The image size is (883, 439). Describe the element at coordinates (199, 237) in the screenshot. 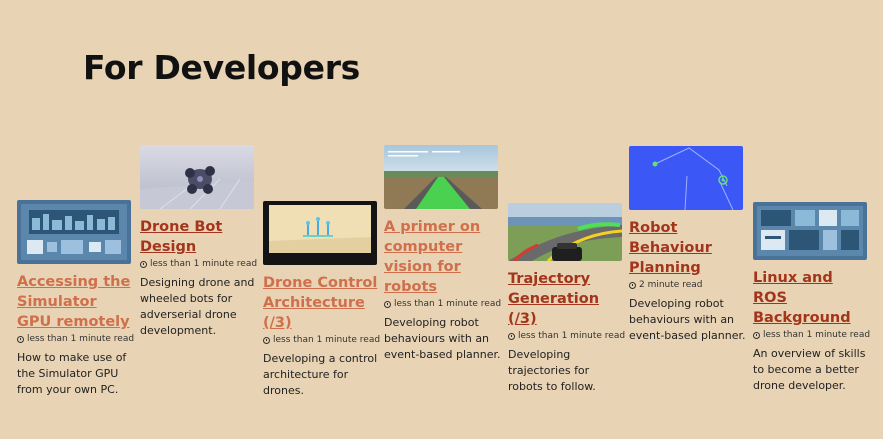

I see `card-title-link: Drone Bot Design` at that location.